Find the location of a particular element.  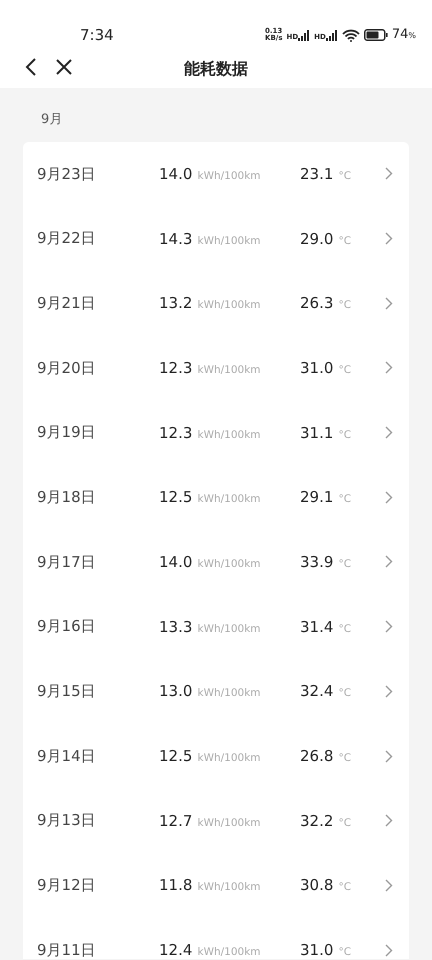

list-row: 9月23日 14.0 kWh/100km 23.1 °C is located at coordinates (216, 174).